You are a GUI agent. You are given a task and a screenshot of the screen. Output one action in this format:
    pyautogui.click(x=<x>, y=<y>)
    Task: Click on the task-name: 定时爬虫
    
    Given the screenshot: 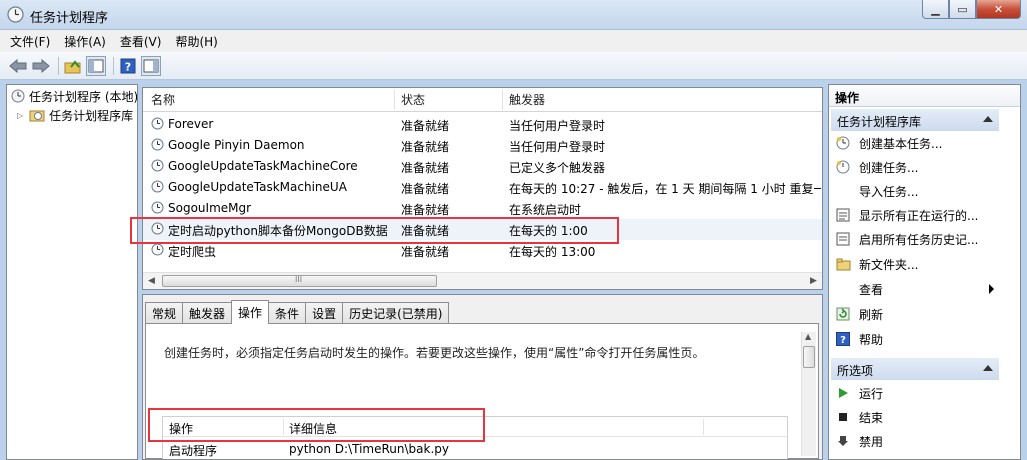 What is the action you would take?
    pyautogui.click(x=192, y=252)
    